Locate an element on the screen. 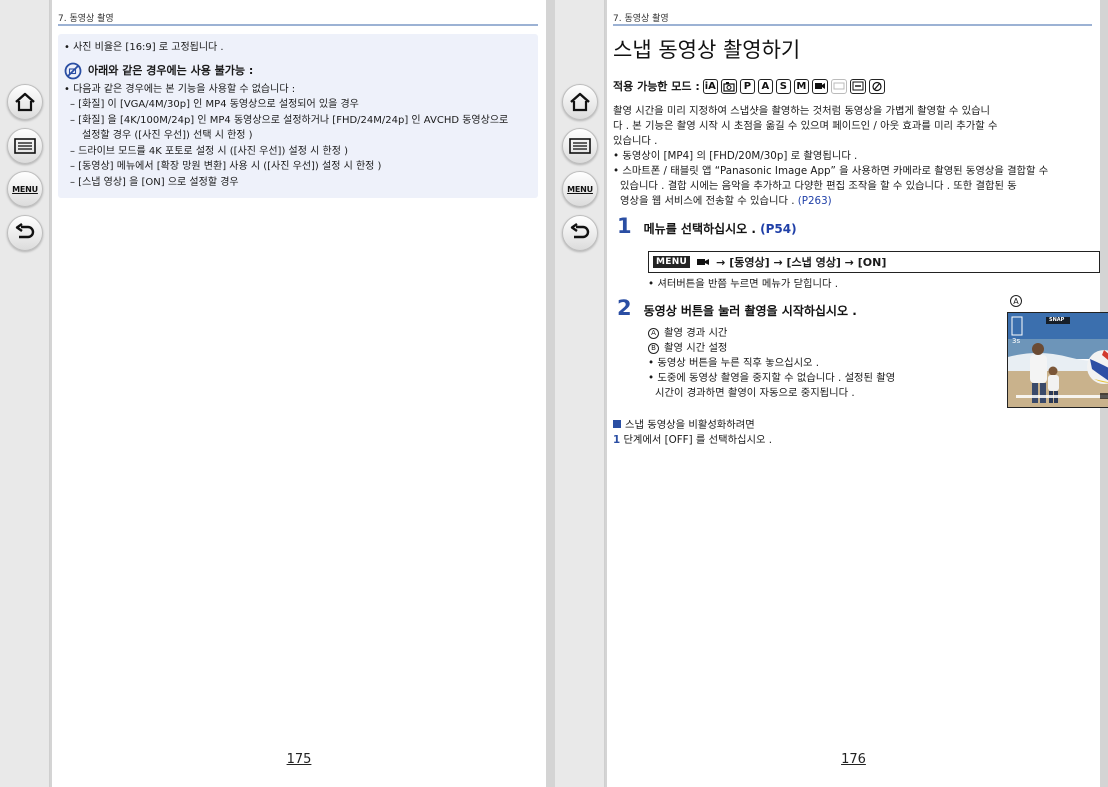  snap-badge: SNAP is located at coordinates (1057, 320).